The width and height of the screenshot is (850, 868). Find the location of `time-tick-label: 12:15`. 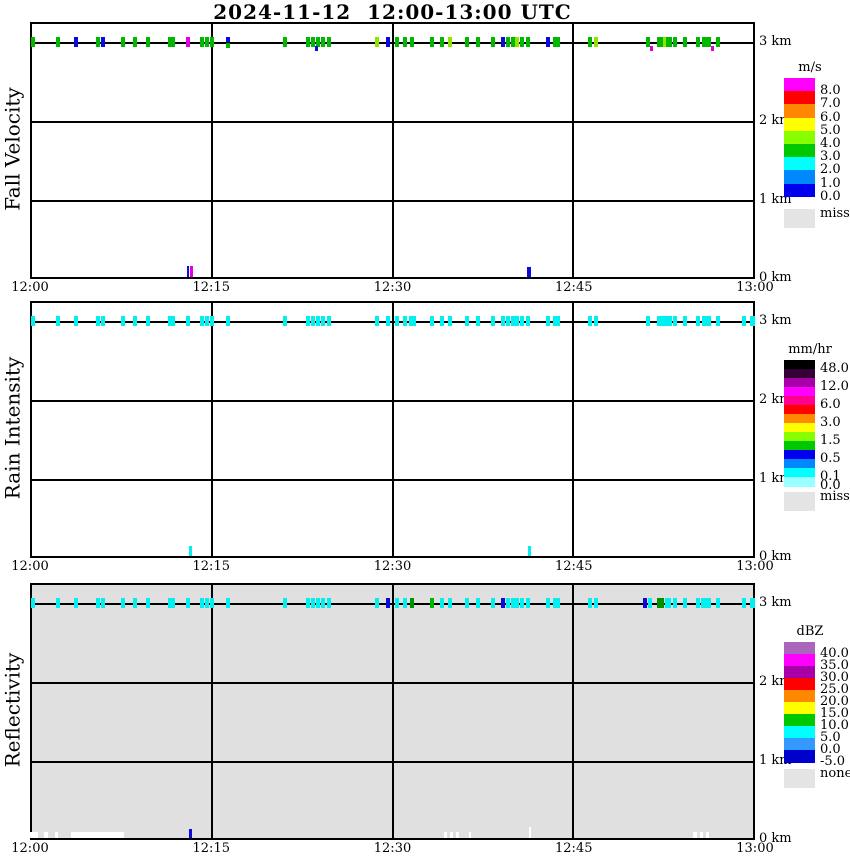

time-tick-label: 12:15 is located at coordinates (211, 287).